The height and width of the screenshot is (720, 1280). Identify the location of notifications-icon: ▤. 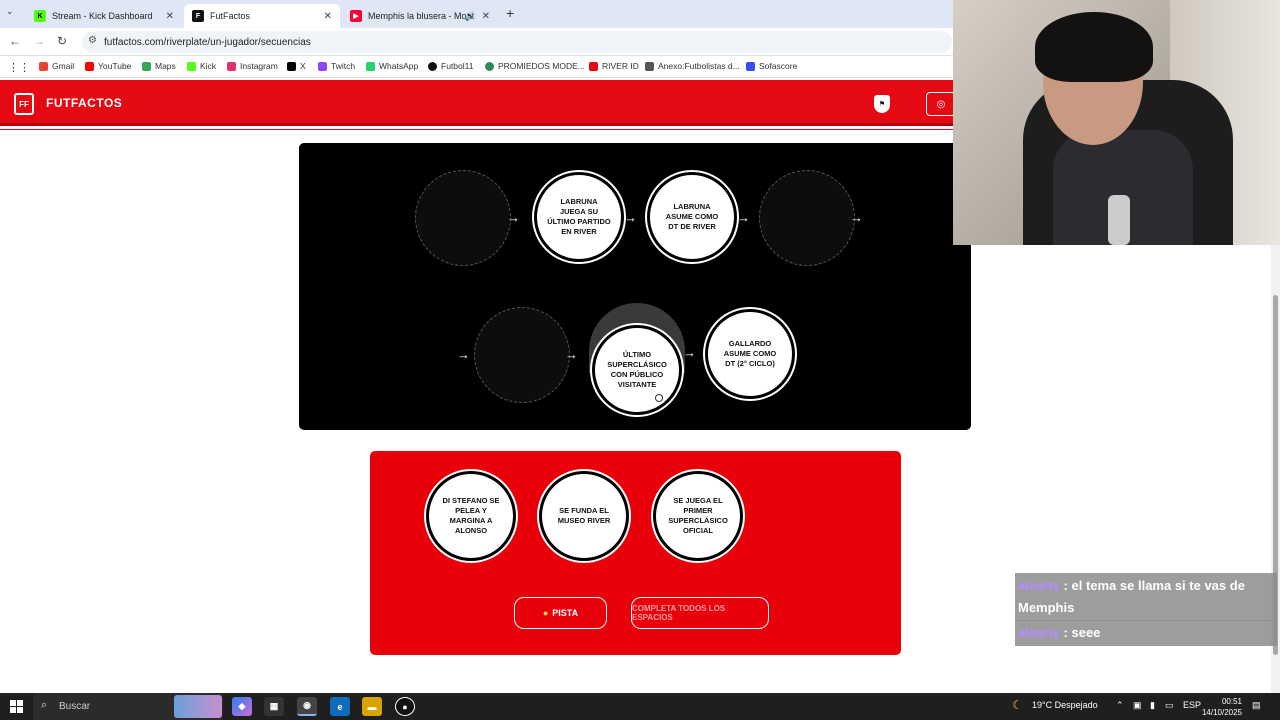
(1256, 705).